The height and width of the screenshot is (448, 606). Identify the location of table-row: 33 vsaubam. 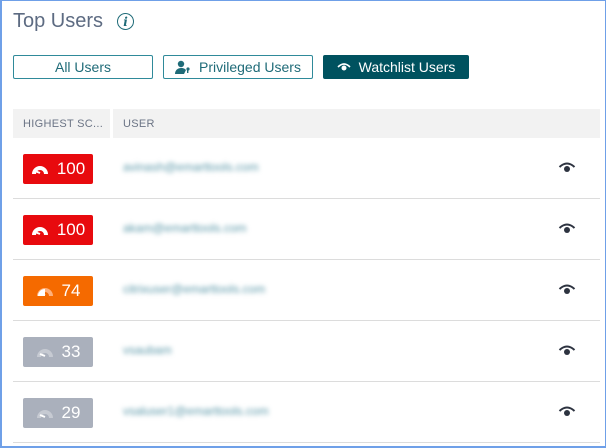
(306, 351).